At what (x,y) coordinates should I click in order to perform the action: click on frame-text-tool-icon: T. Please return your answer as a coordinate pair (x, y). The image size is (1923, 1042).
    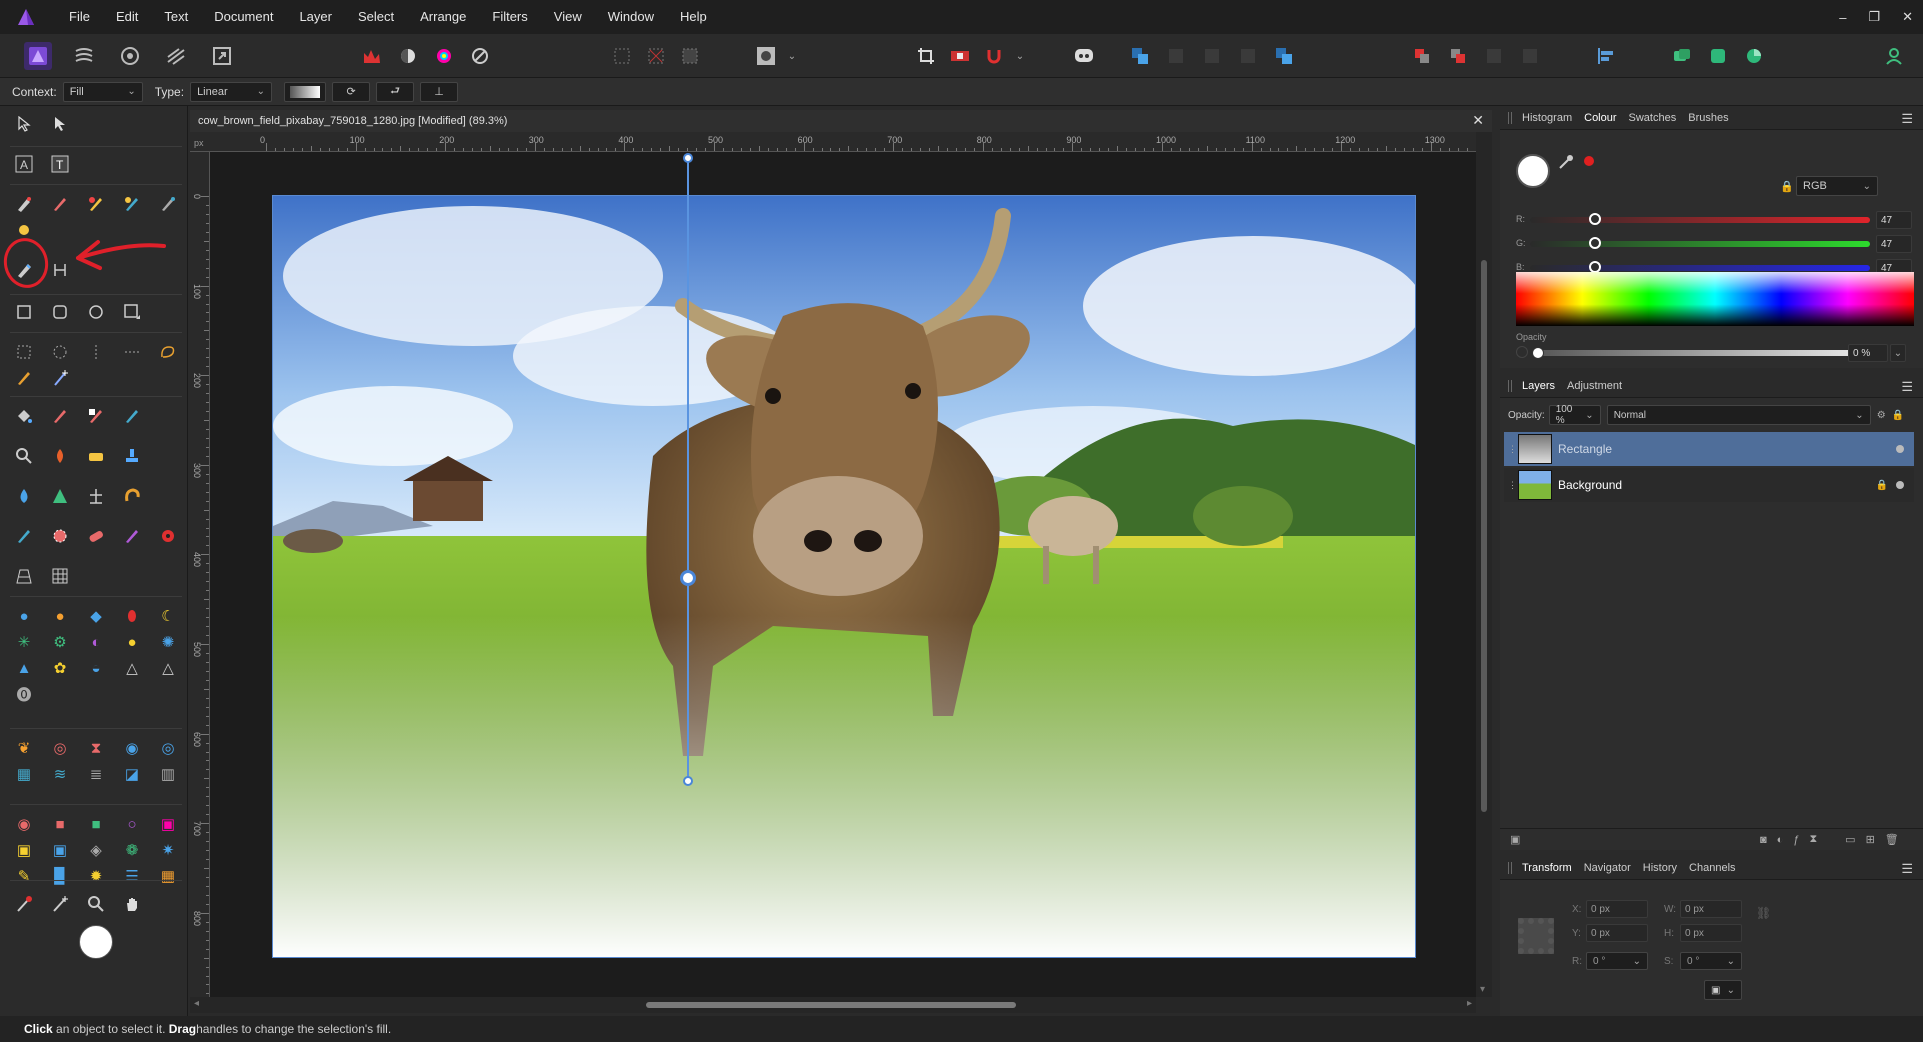
    Looking at the image, I should click on (60, 164).